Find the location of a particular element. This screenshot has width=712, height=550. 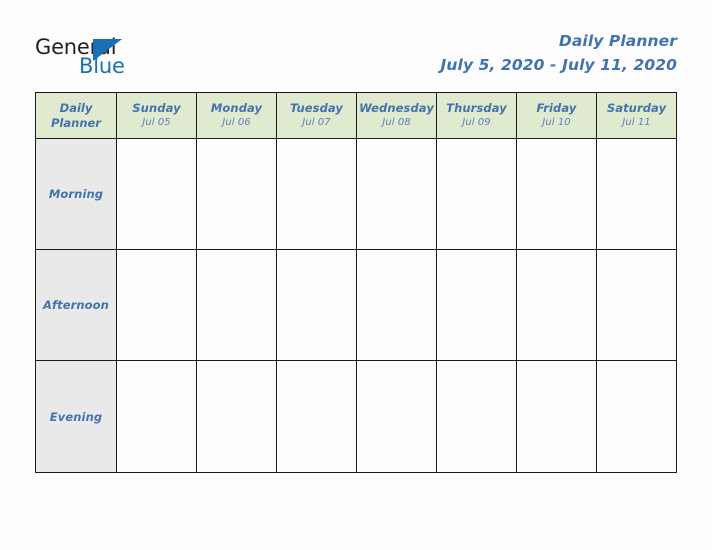

cell-morning-tuesday is located at coordinates (316, 194).